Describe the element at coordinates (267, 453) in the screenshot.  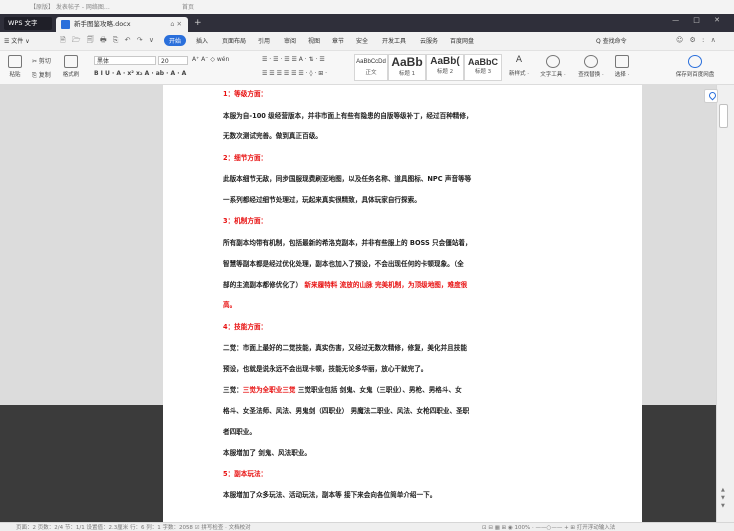
I see `doc-line-17: 本服增加了 剑鬼、风法职业。` at that location.